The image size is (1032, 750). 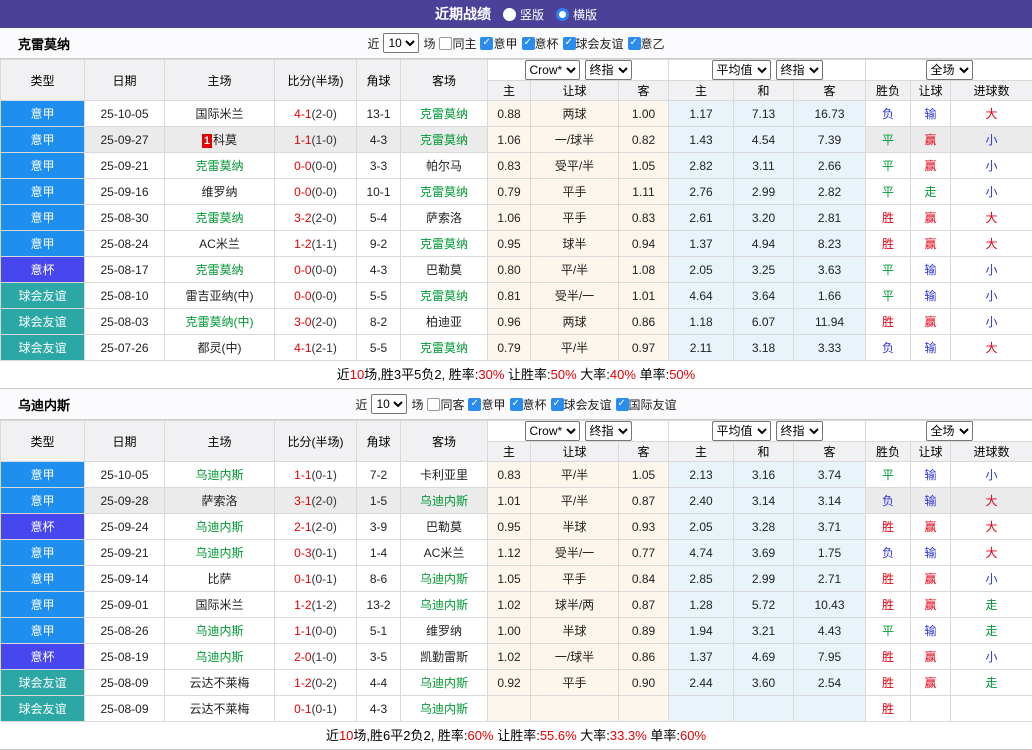 I want to click on away-odds-cell: 0.86, so click(x=644, y=322).